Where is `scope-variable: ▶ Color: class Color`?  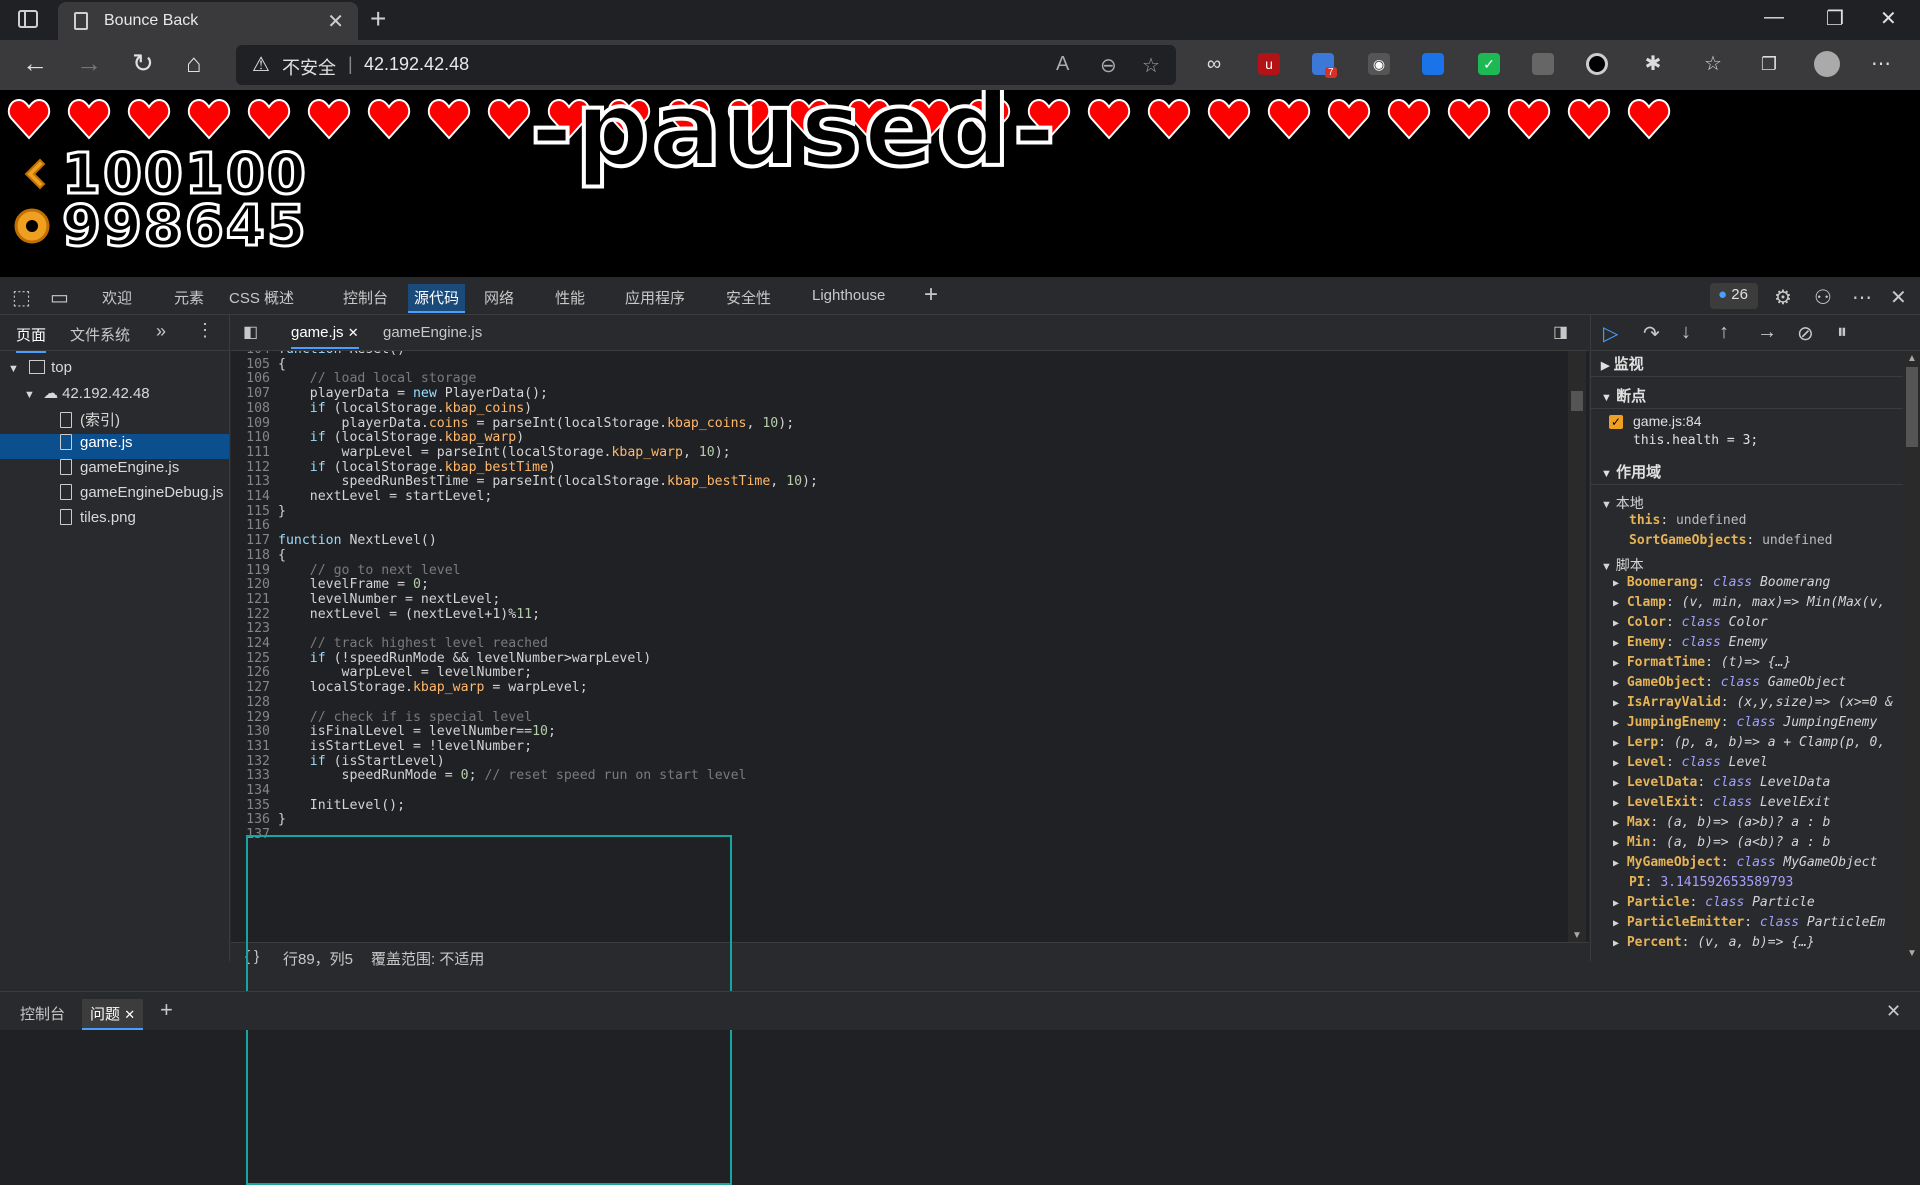 scope-variable: ▶ Color: class Color is located at coordinates (1747, 625).